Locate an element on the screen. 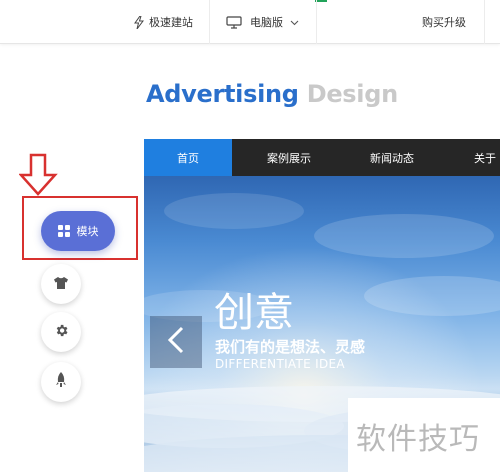  top-toolbar: 极速建站 电脑版 购买升级 is located at coordinates (250, 22).